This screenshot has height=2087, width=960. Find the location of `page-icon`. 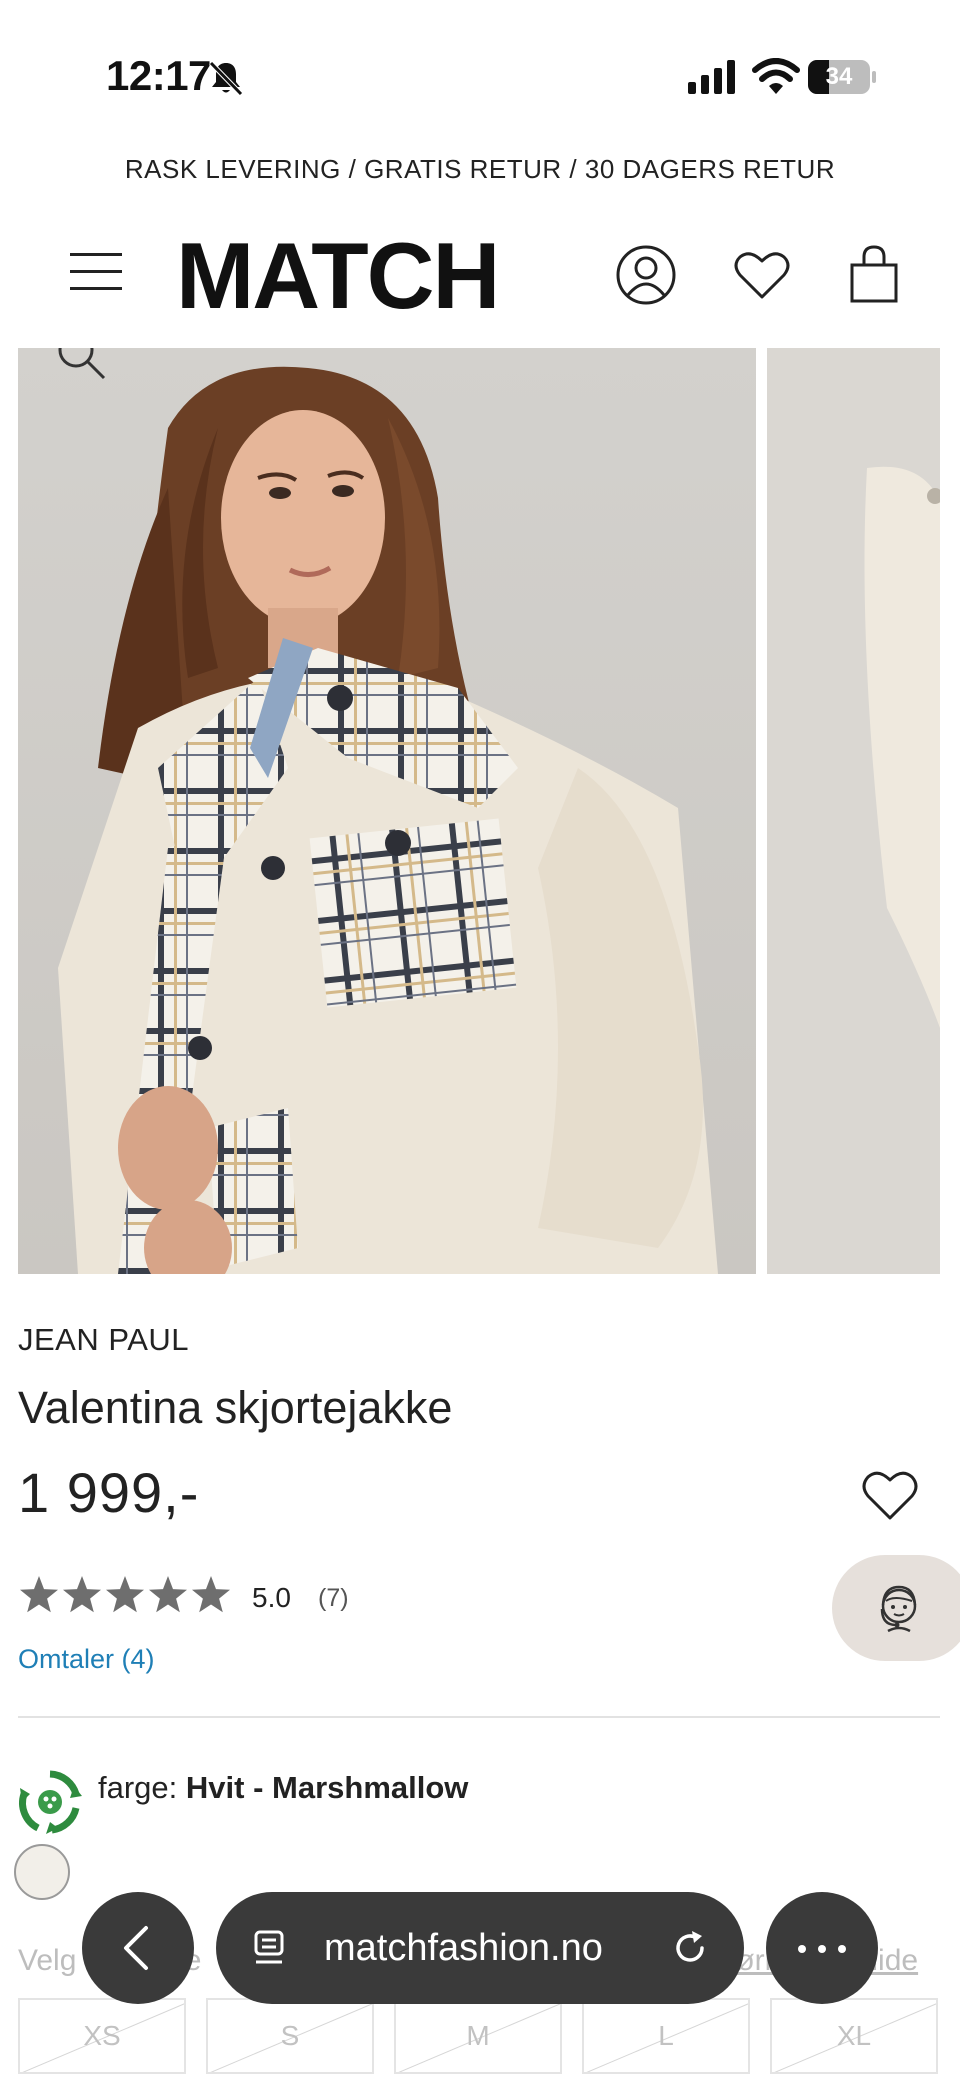

page-icon is located at coordinates (270, 1948).